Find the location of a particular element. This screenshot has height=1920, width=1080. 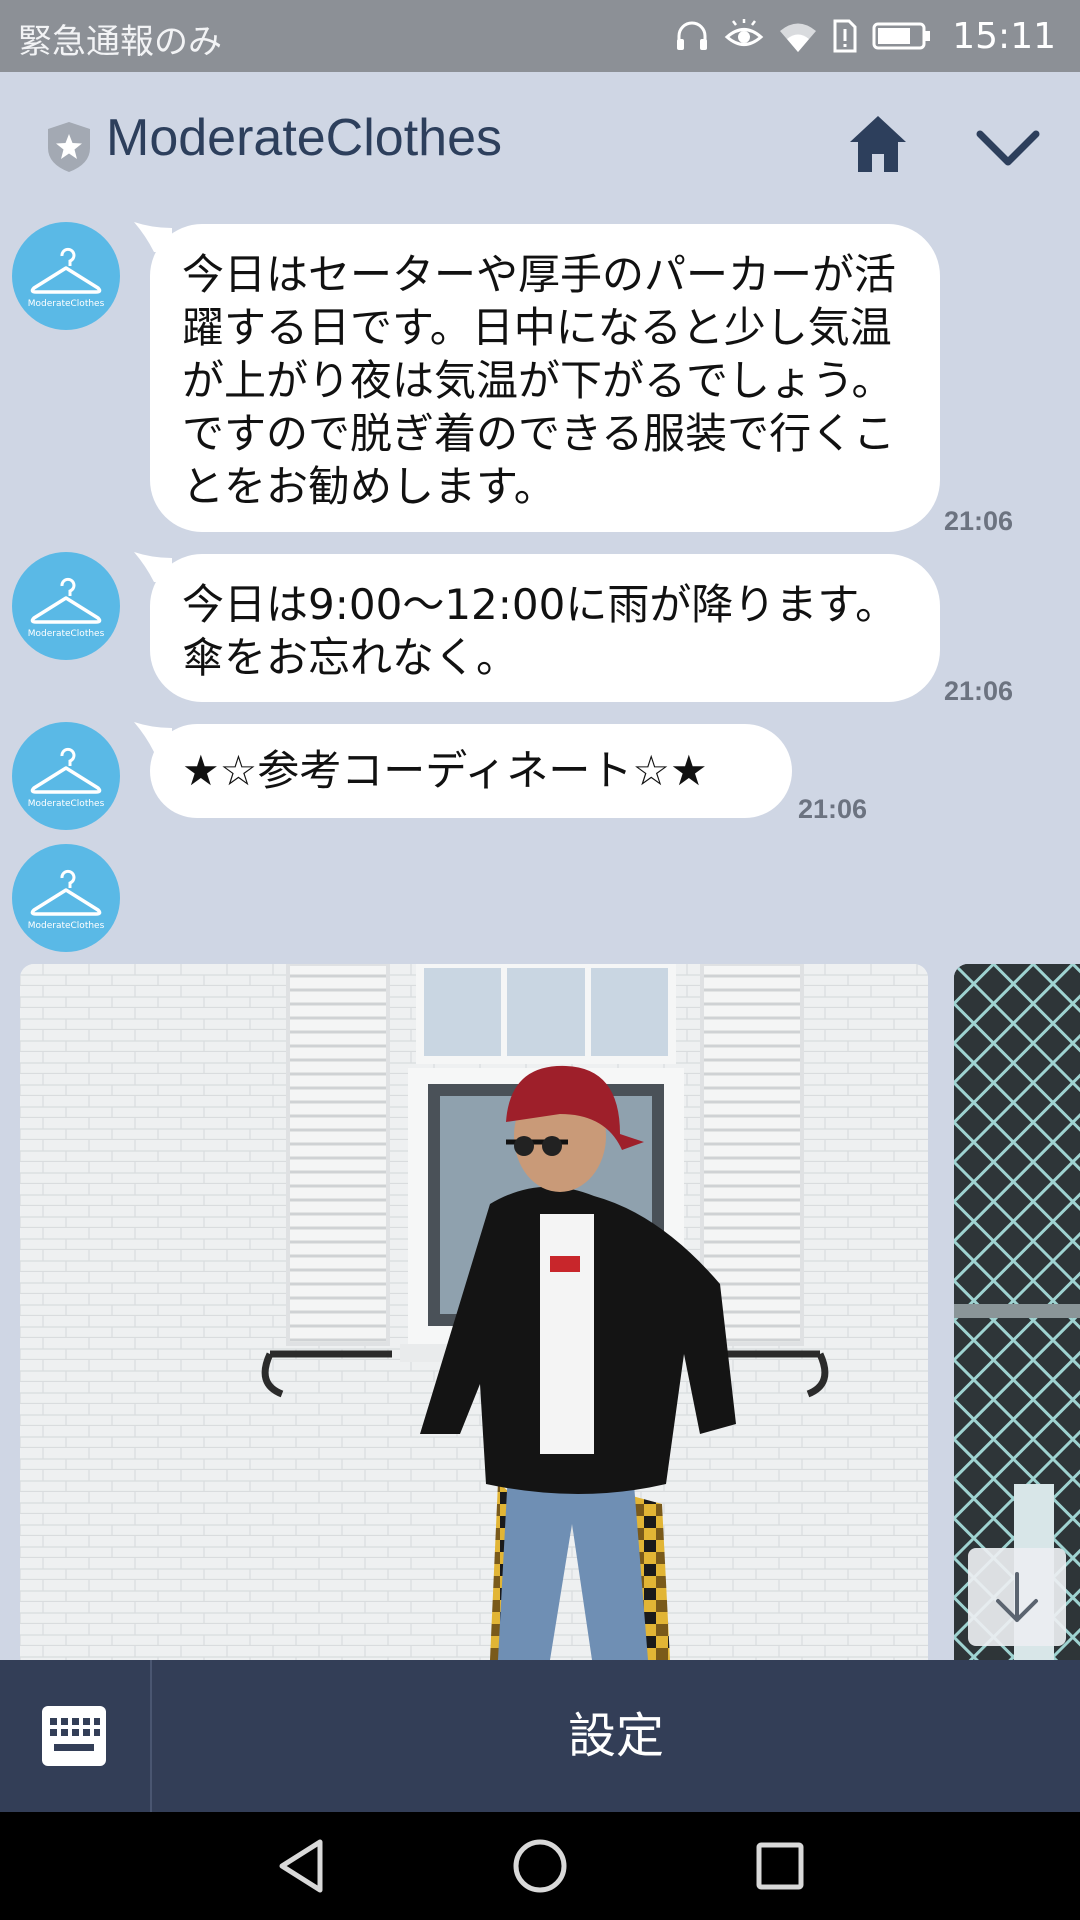

chat-title: ModerateClothes is located at coordinates (304, 138).